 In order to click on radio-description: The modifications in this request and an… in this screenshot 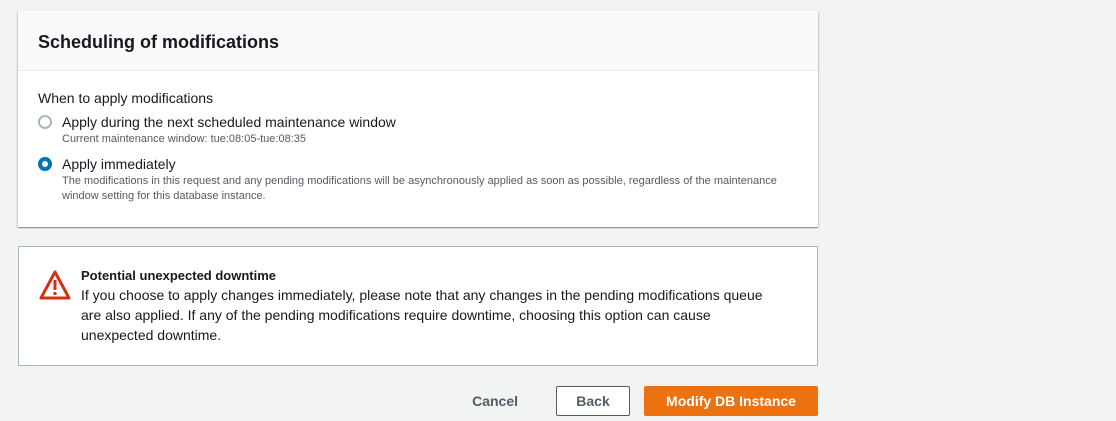, I will do `click(419, 188)`.